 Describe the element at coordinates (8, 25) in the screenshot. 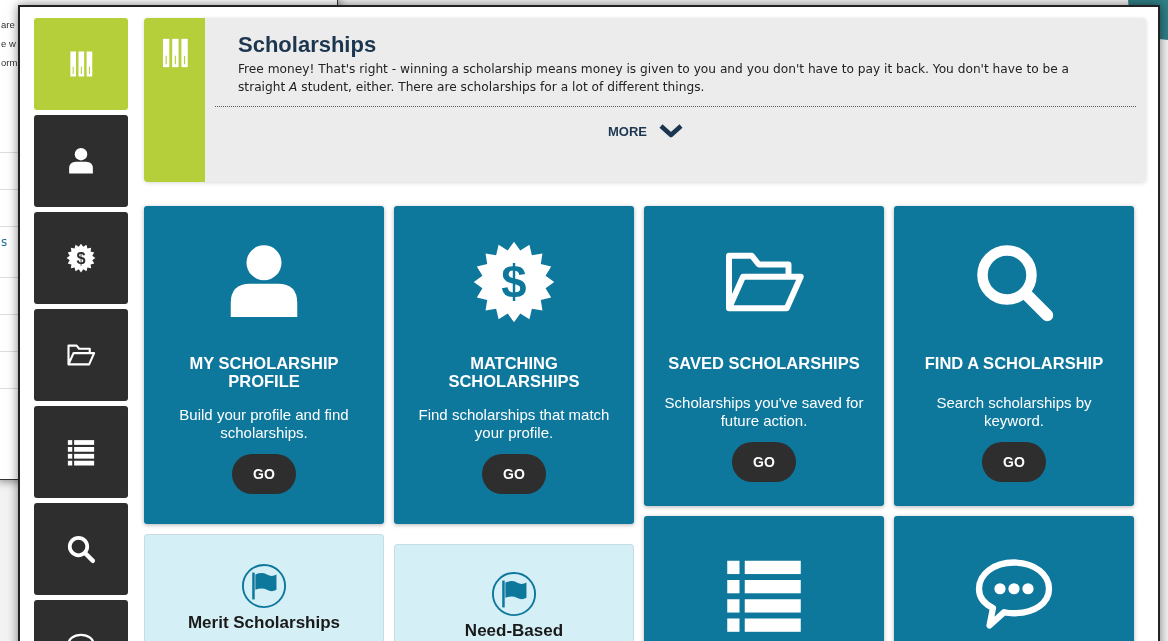

I see `partial-text: are` at that location.